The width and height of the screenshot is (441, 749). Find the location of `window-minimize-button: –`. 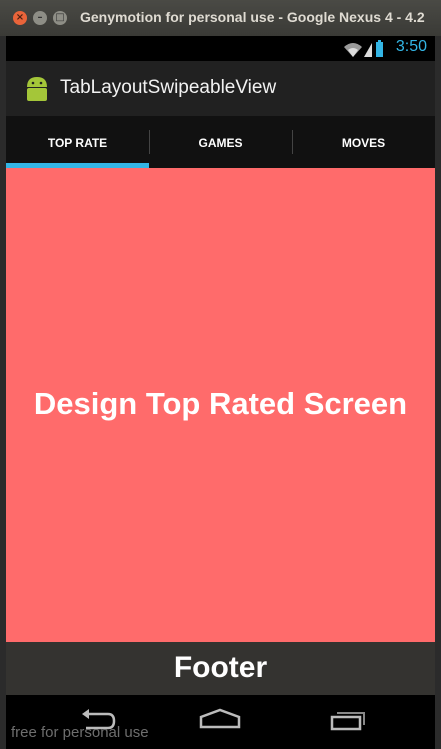

window-minimize-button: – is located at coordinates (40, 18).